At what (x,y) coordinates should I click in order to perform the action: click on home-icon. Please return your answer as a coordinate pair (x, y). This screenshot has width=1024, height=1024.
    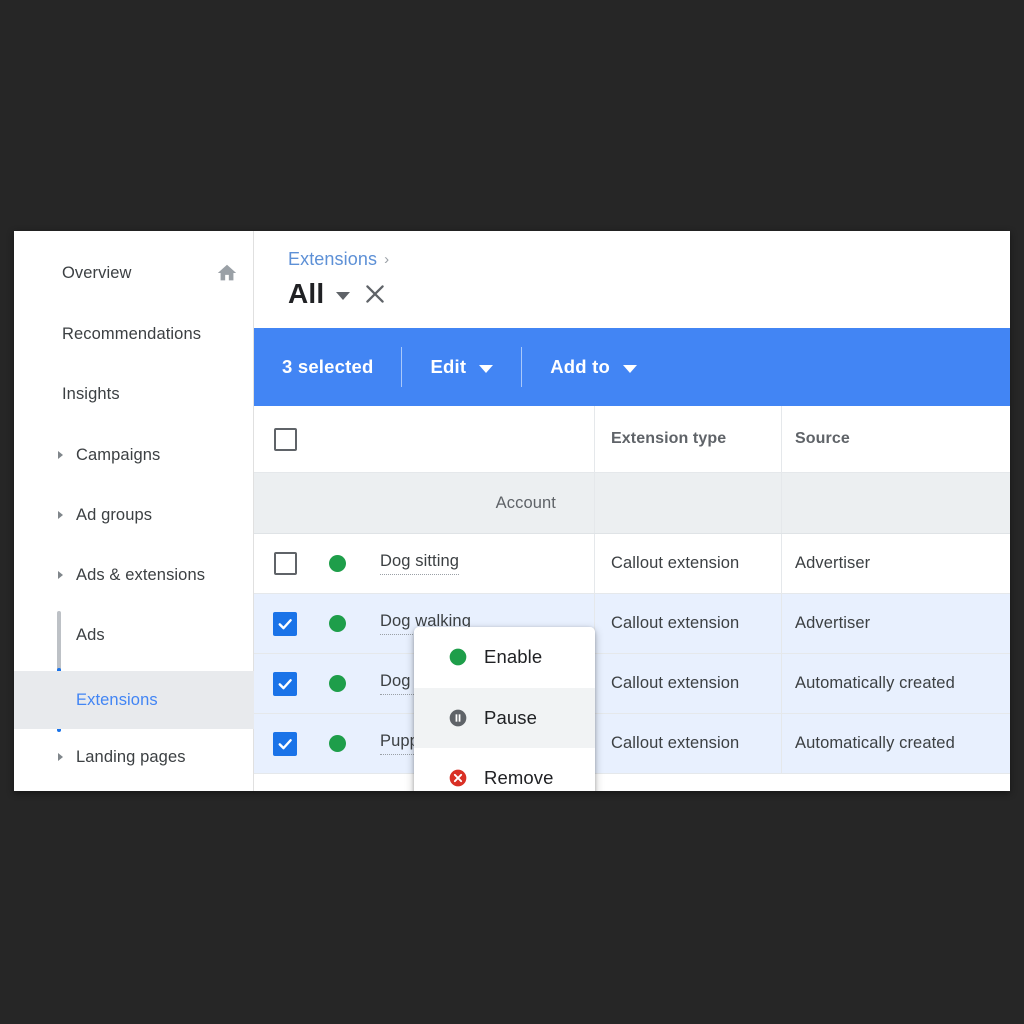
    Looking at the image, I should click on (227, 273).